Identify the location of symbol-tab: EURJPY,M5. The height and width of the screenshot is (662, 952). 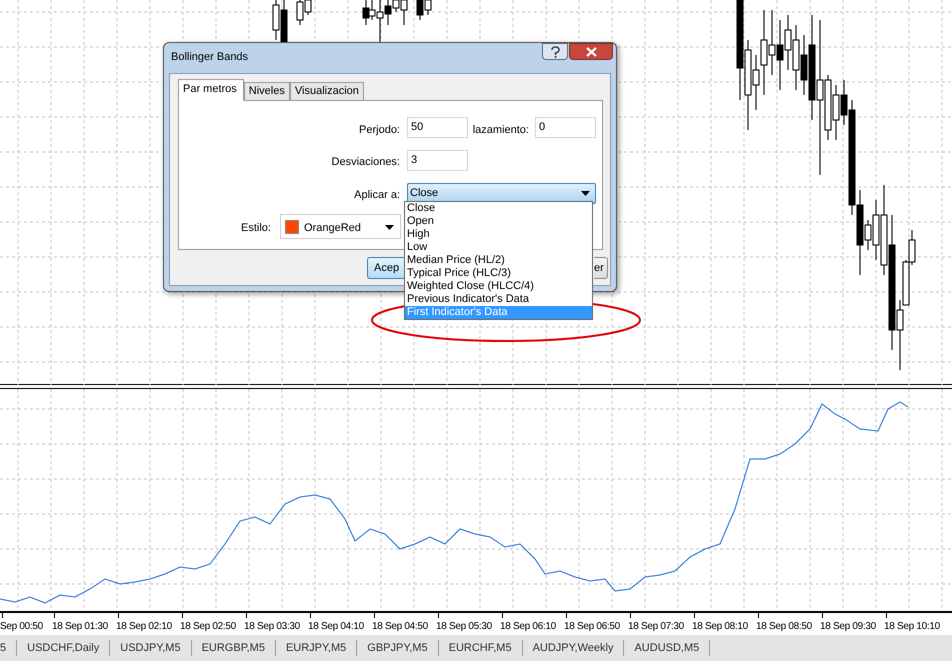
(317, 648).